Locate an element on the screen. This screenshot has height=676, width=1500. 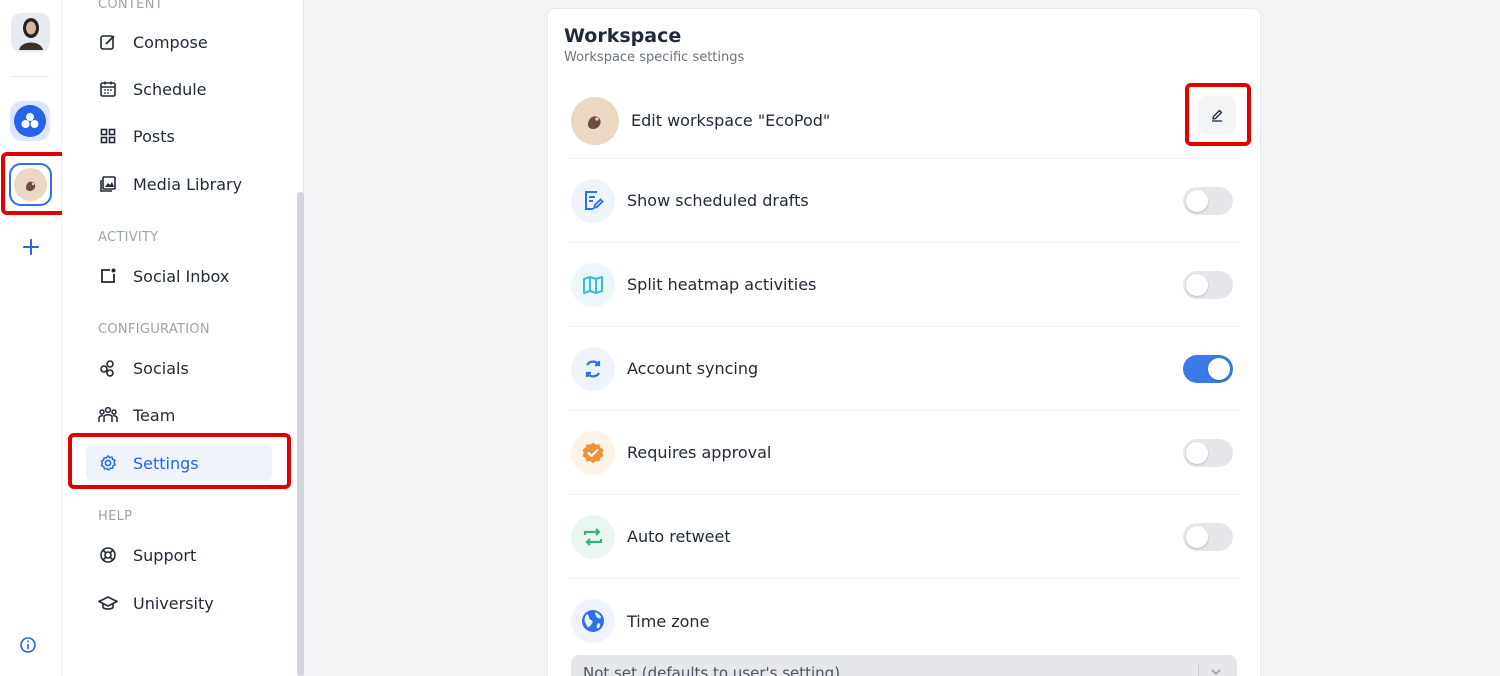
sidebar-item-socials: Socials is located at coordinates (179, 368).